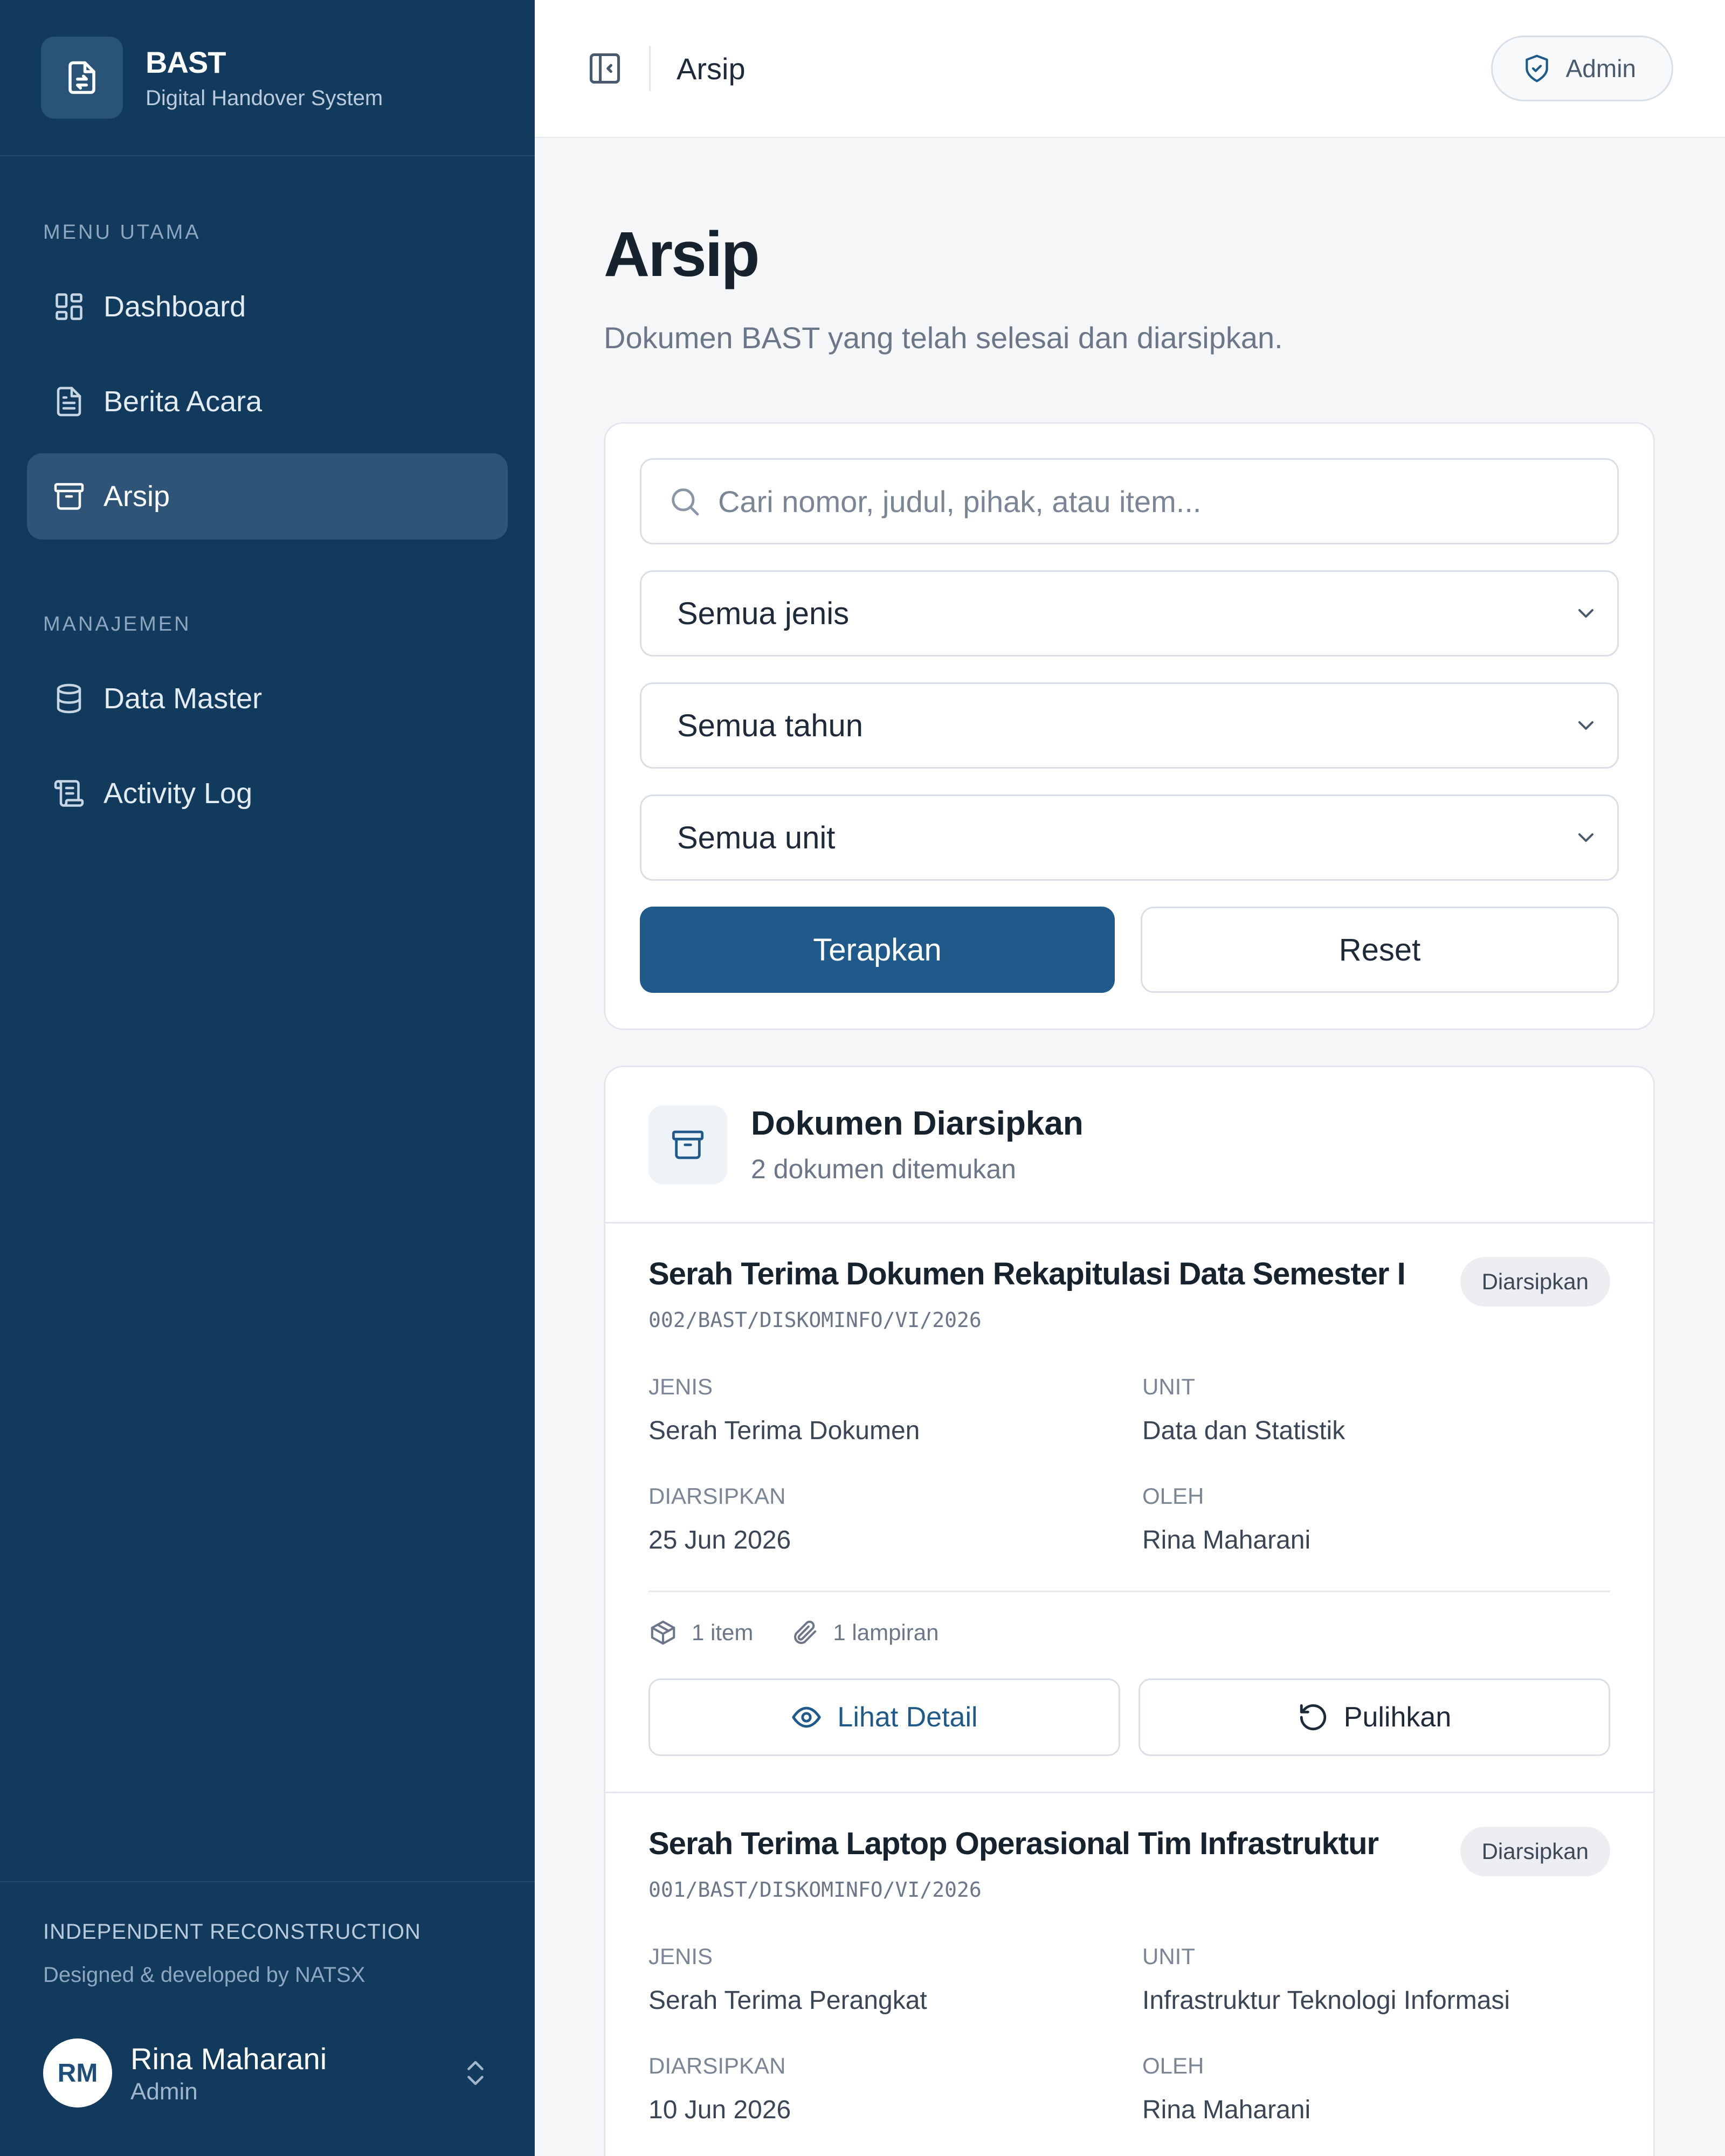 The height and width of the screenshot is (2156, 1725). I want to click on search-icon, so click(685, 502).